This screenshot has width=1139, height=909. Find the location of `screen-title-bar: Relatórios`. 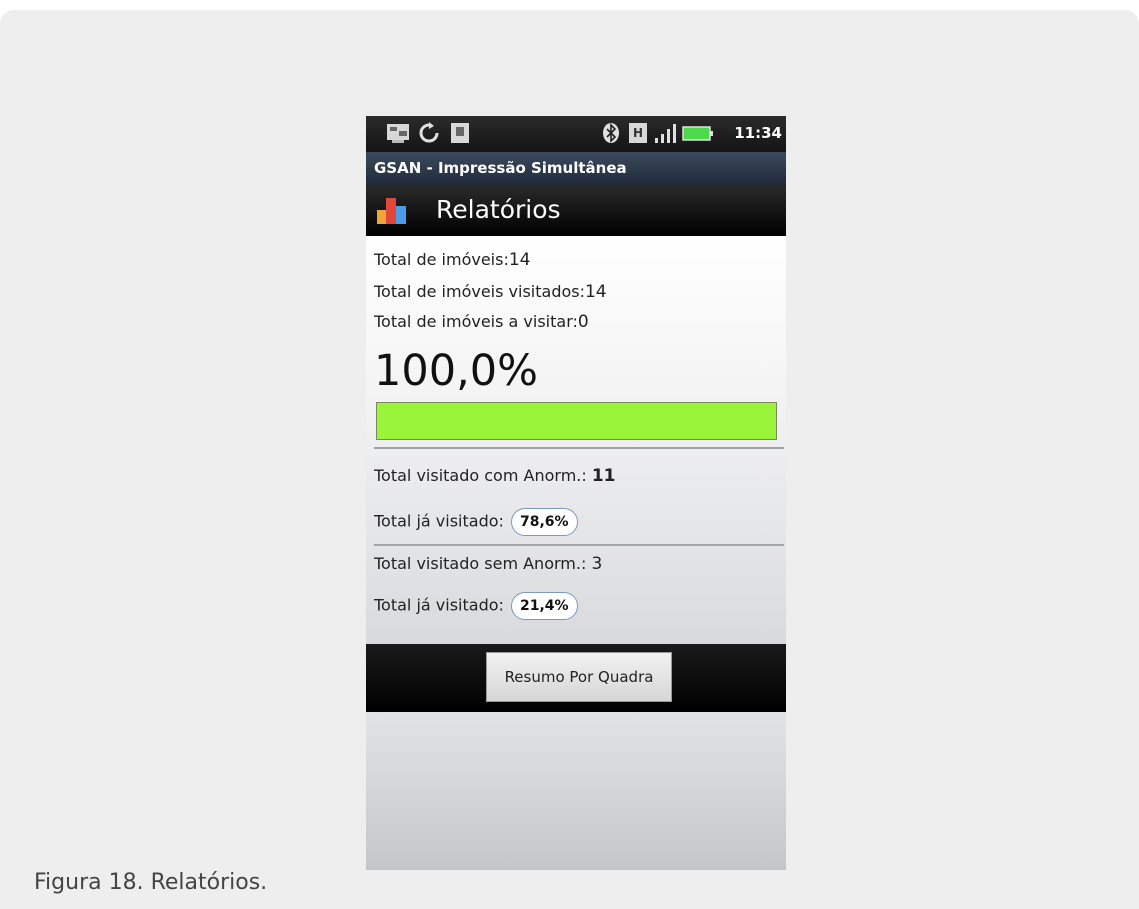

screen-title-bar: Relatórios is located at coordinates (576, 211).